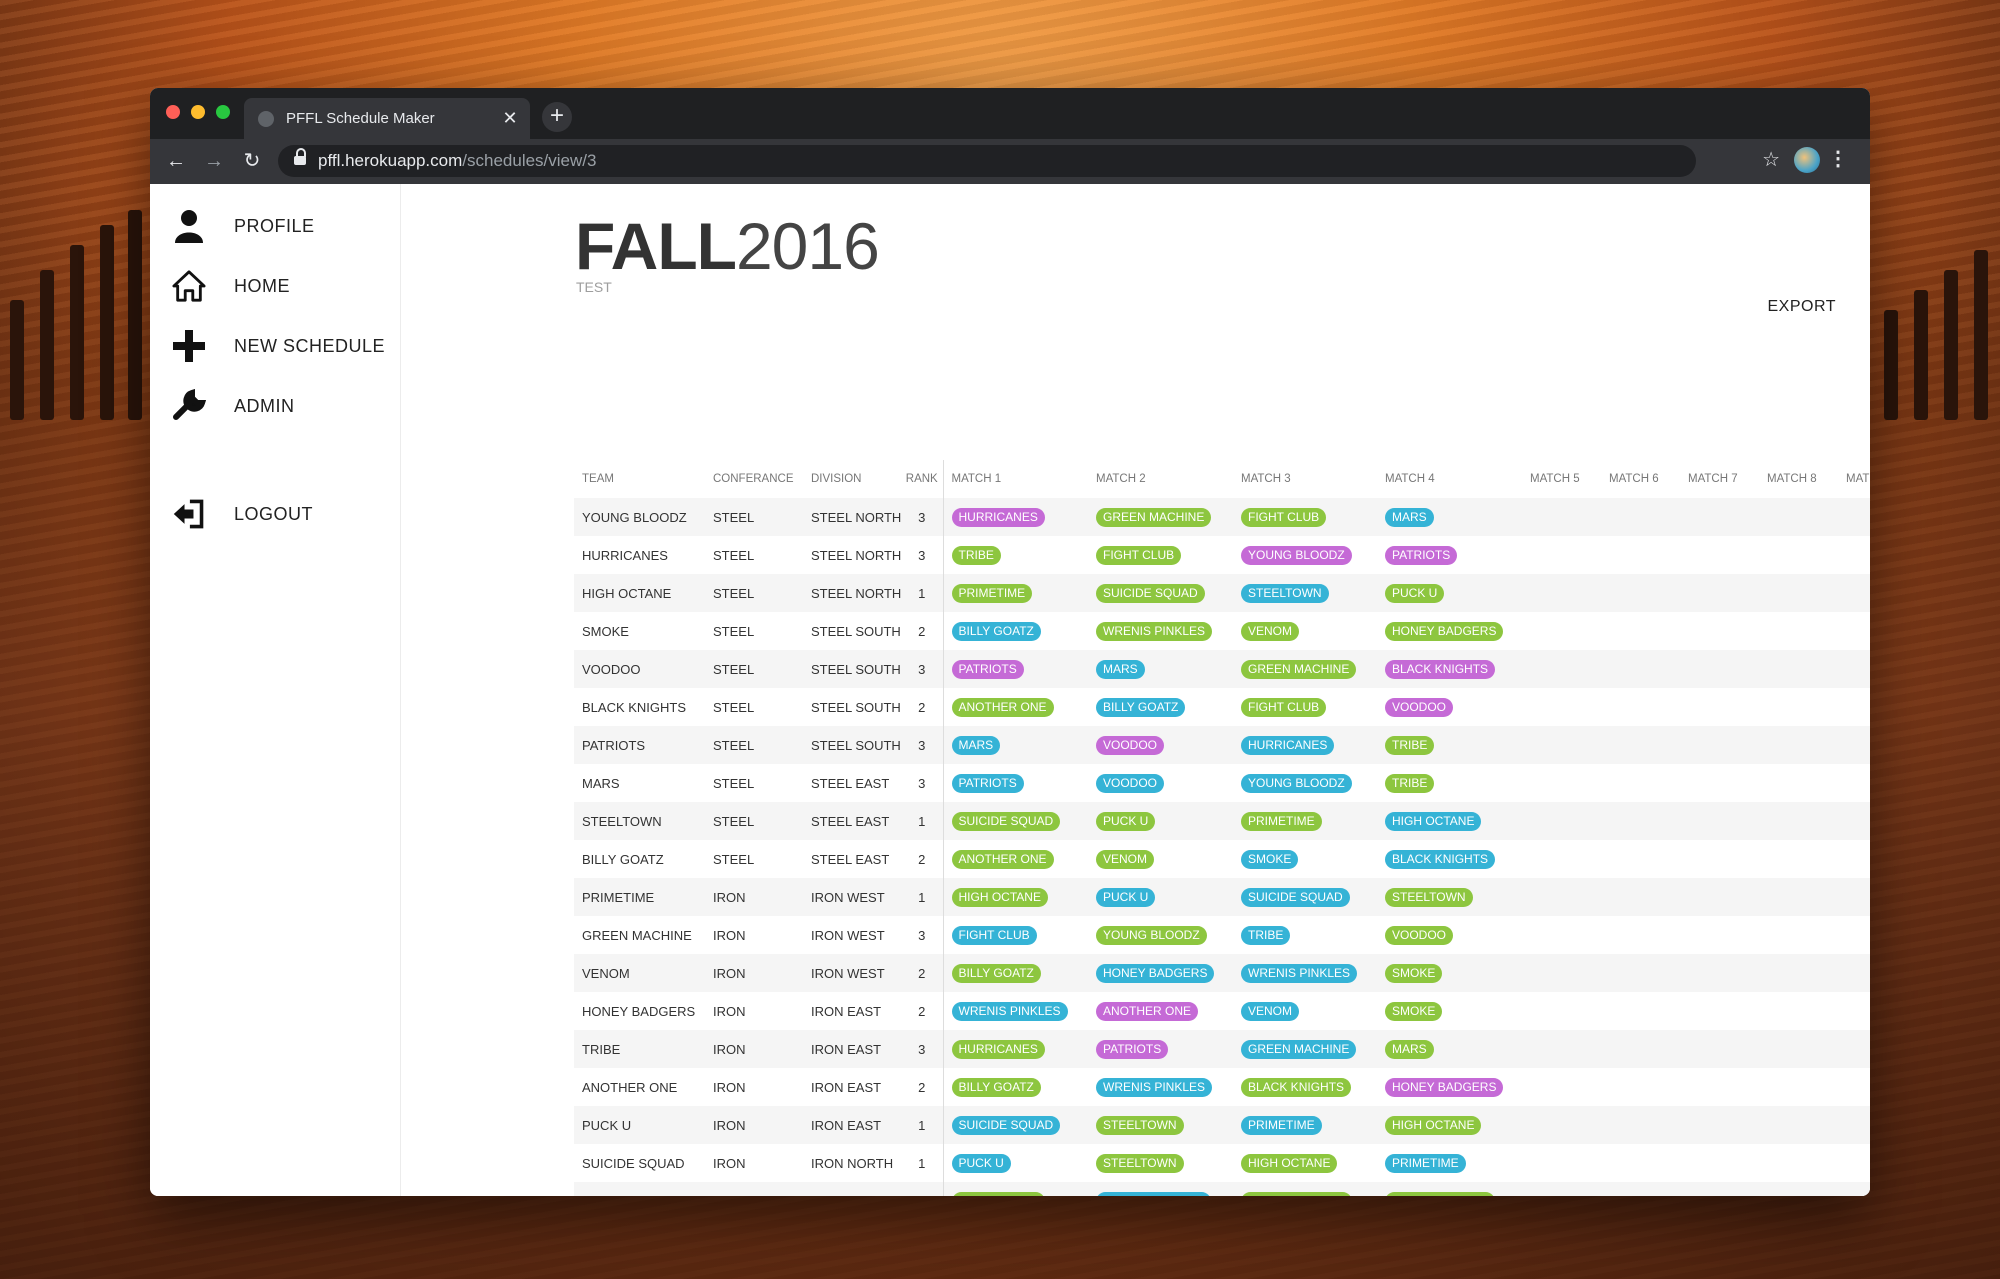 This screenshot has width=2000, height=1279. What do you see at coordinates (1160, 479) in the screenshot?
I see `column-header: MATCH 2` at bounding box center [1160, 479].